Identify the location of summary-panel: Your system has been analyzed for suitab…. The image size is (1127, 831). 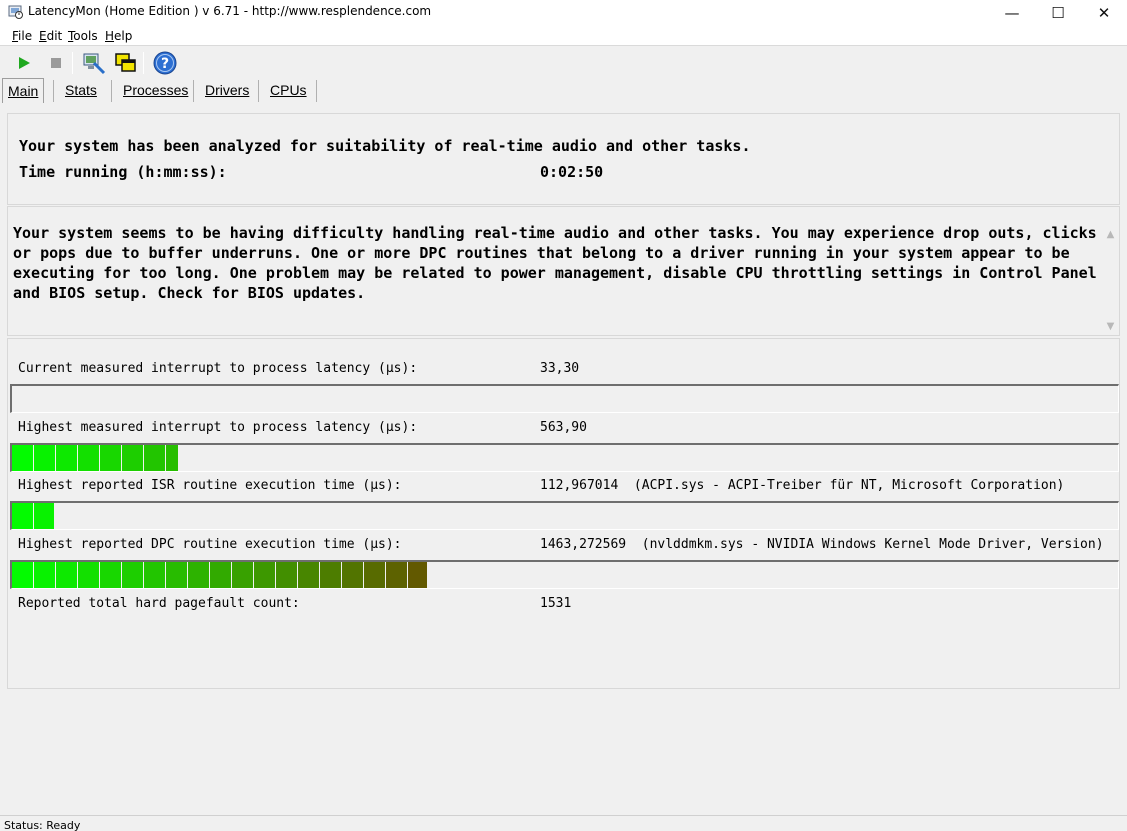
(563, 159).